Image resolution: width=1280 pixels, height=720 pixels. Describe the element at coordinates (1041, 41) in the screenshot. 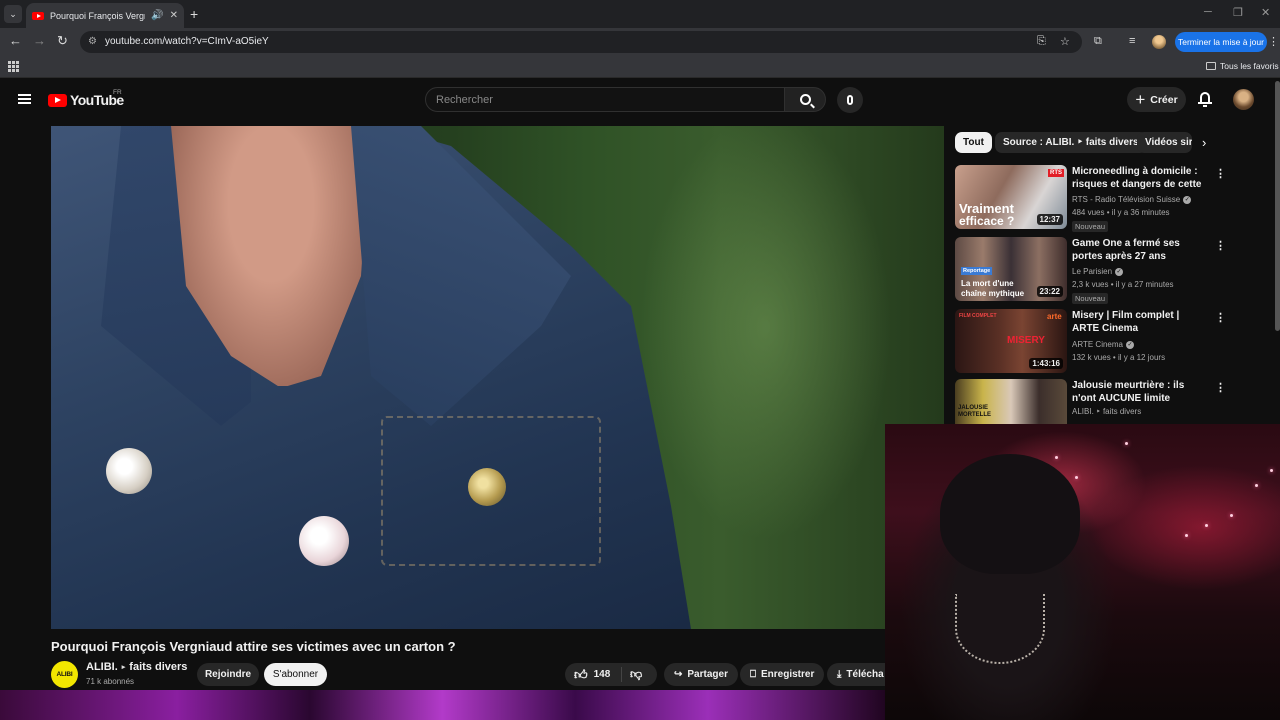

I see `install-app-icon: ⎘` at that location.